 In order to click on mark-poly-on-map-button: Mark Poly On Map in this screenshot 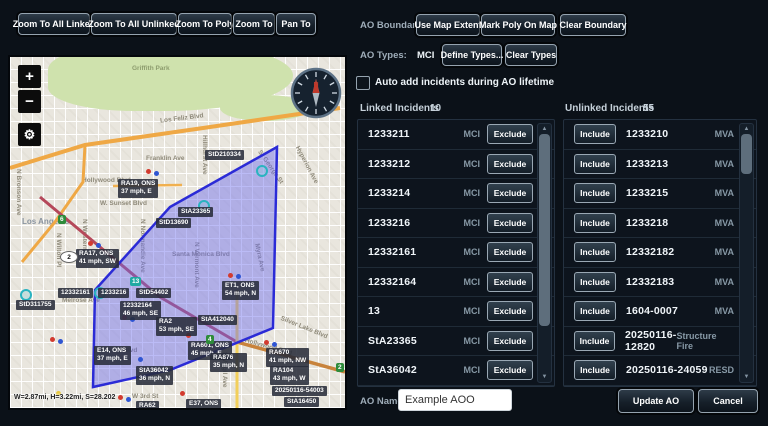, I will do `click(518, 25)`.